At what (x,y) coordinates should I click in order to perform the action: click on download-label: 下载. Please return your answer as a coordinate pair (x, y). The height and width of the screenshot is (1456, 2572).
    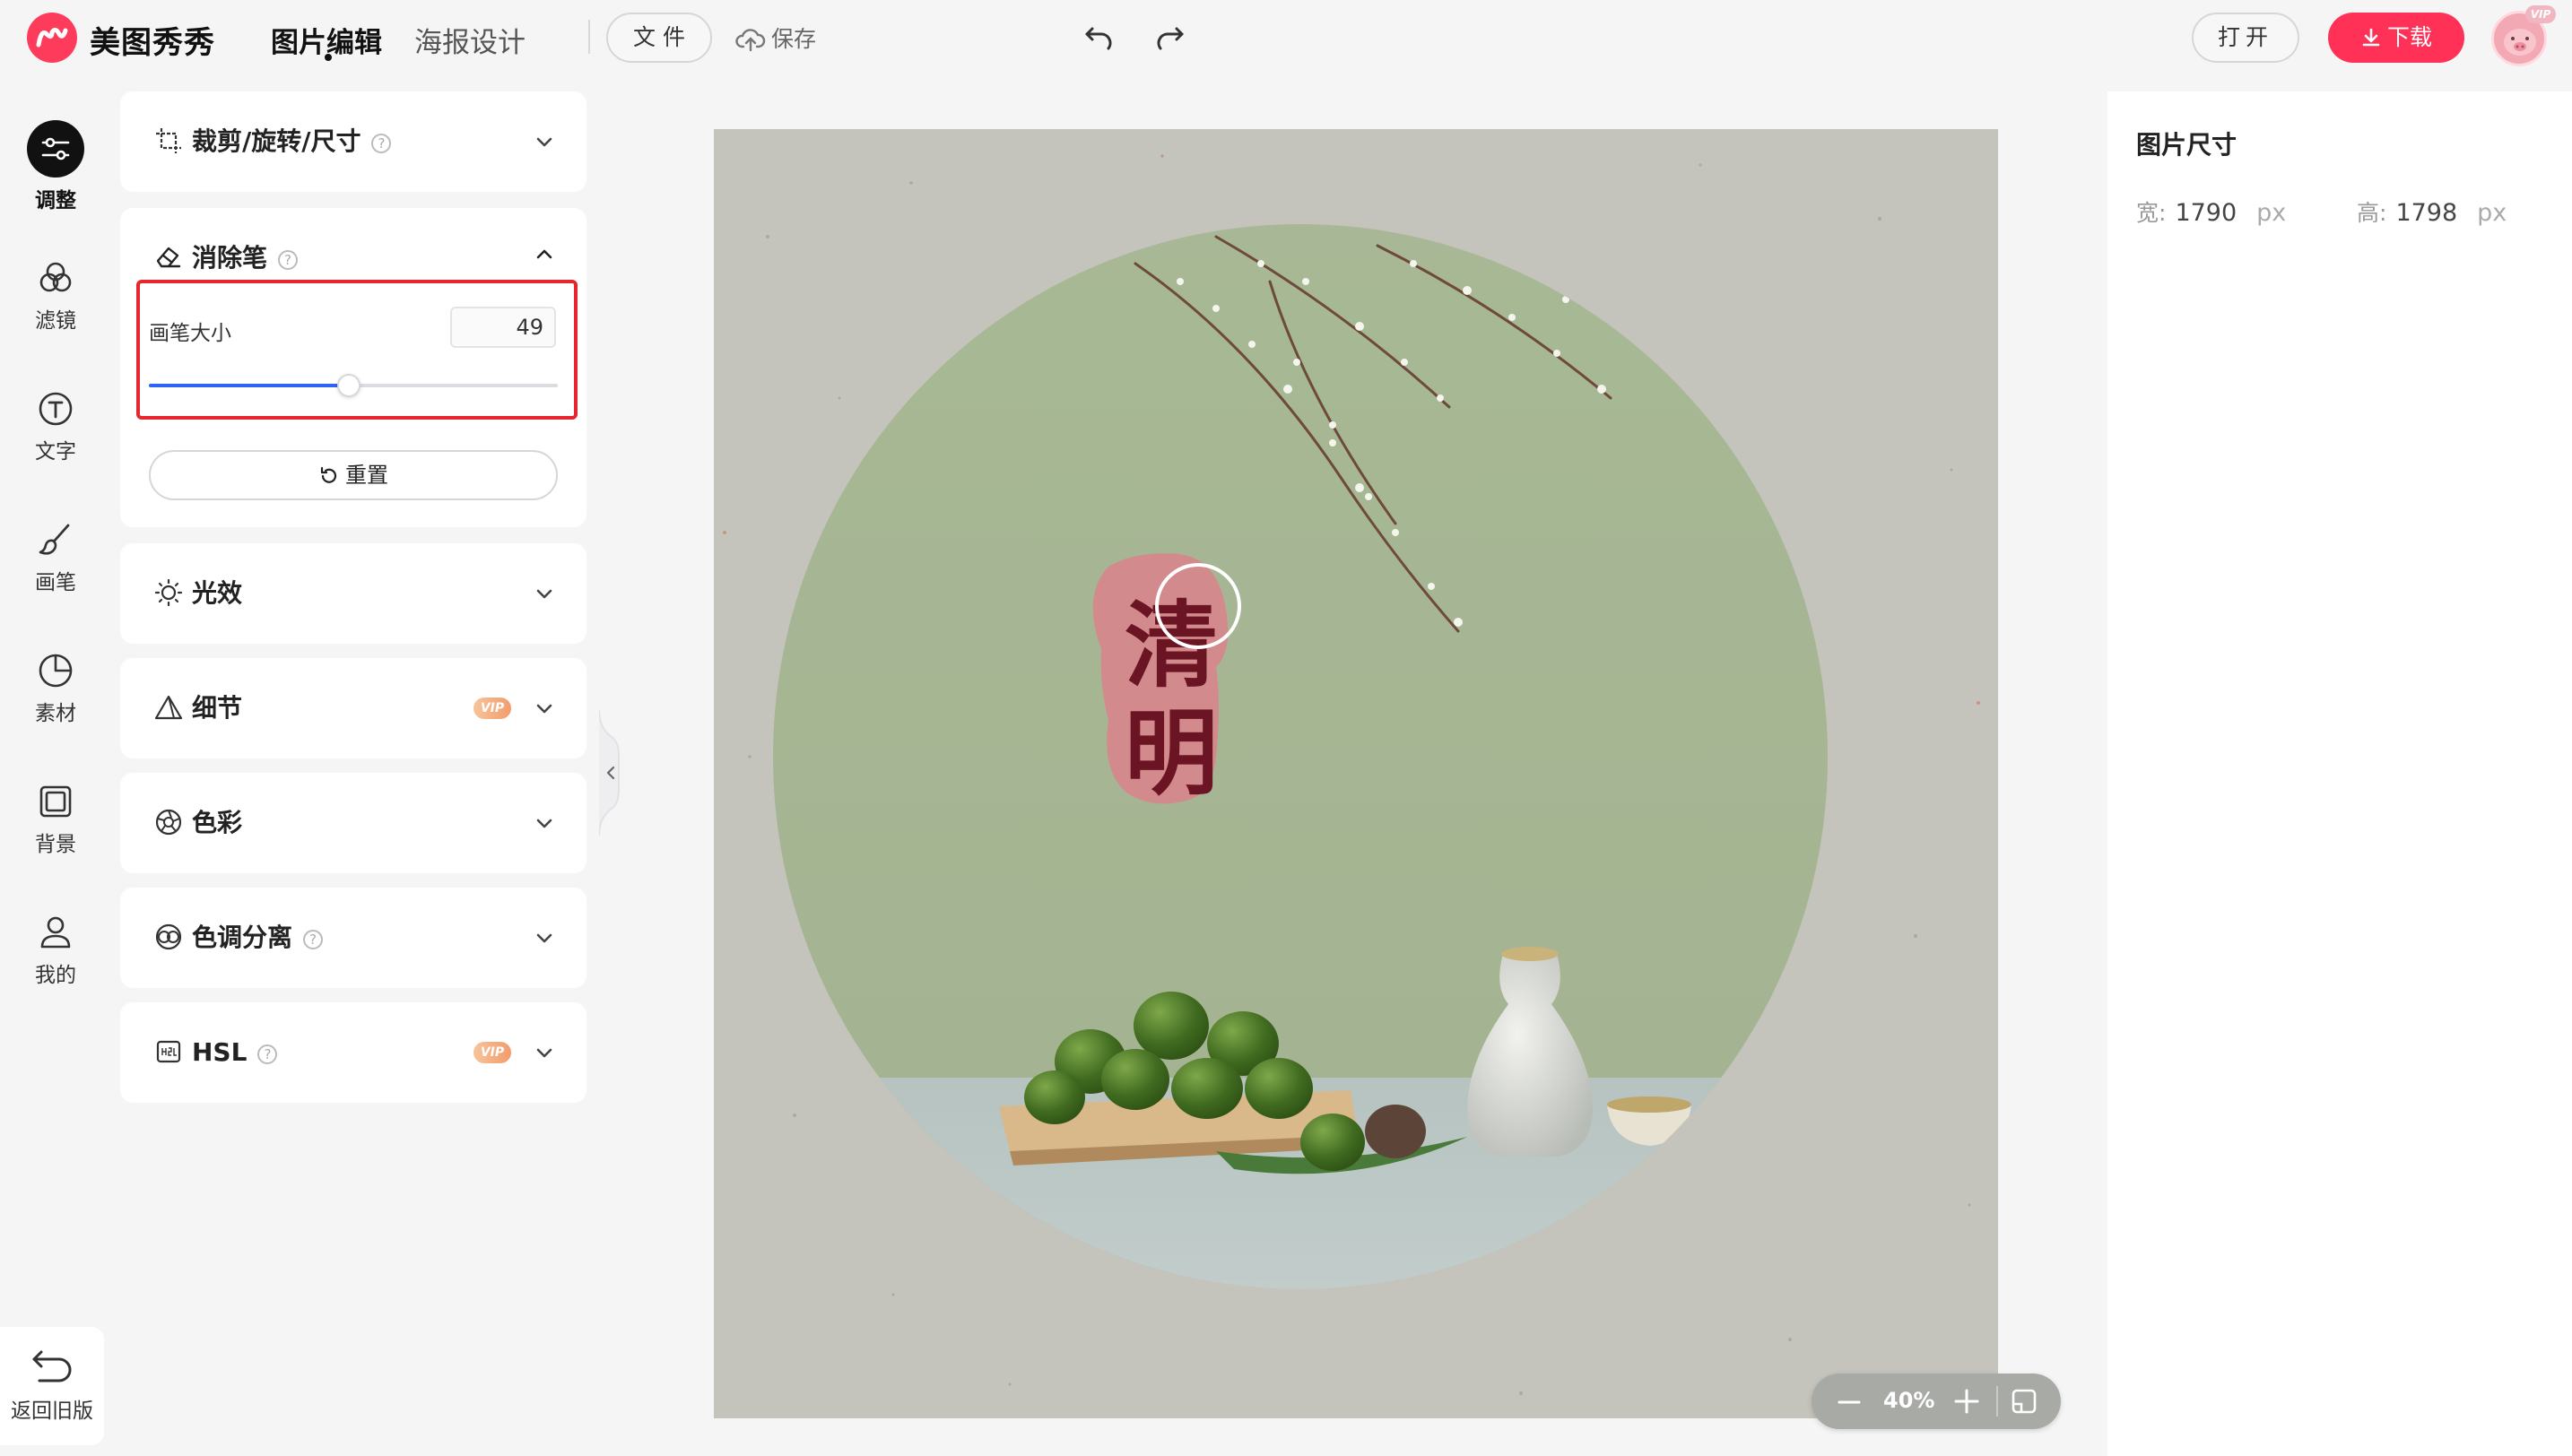
    Looking at the image, I should click on (2409, 37).